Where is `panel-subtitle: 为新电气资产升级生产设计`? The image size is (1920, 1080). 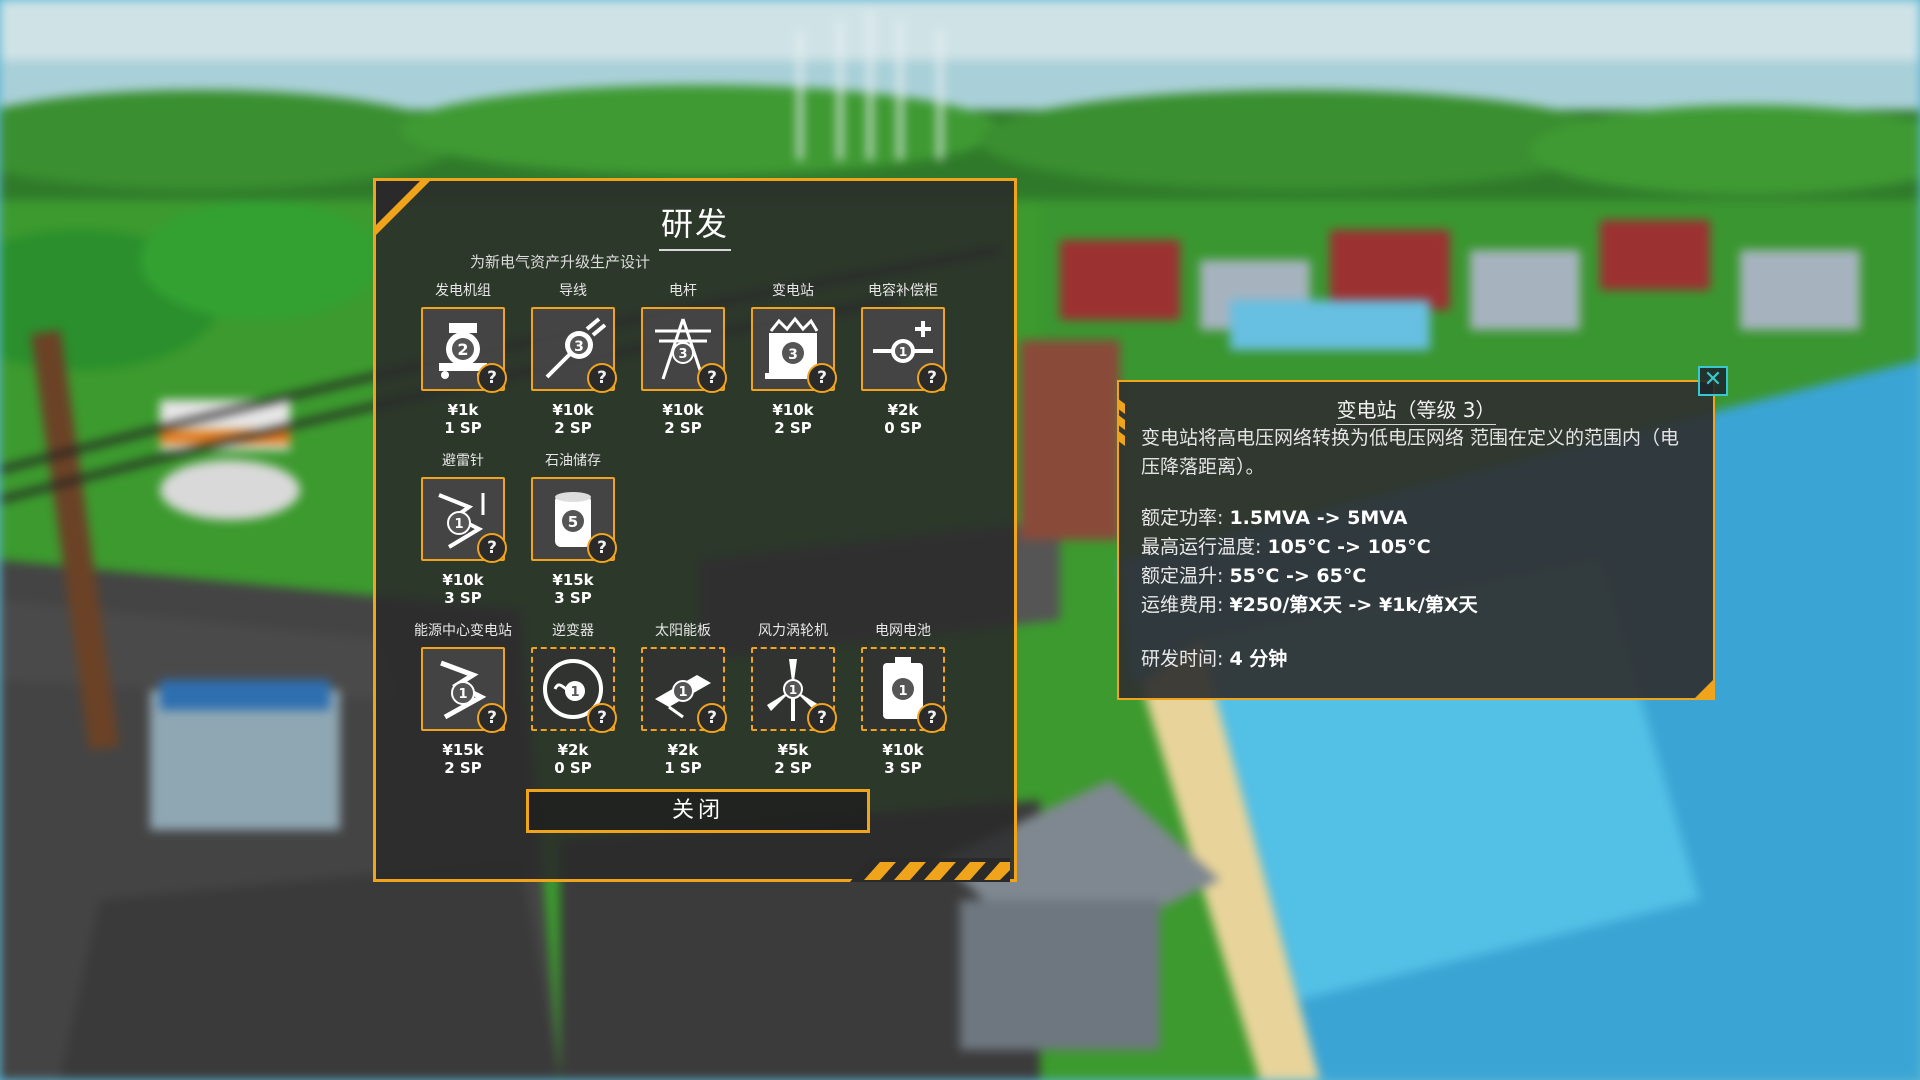
panel-subtitle: 为新电气资产升级生产设计 is located at coordinates (560, 262).